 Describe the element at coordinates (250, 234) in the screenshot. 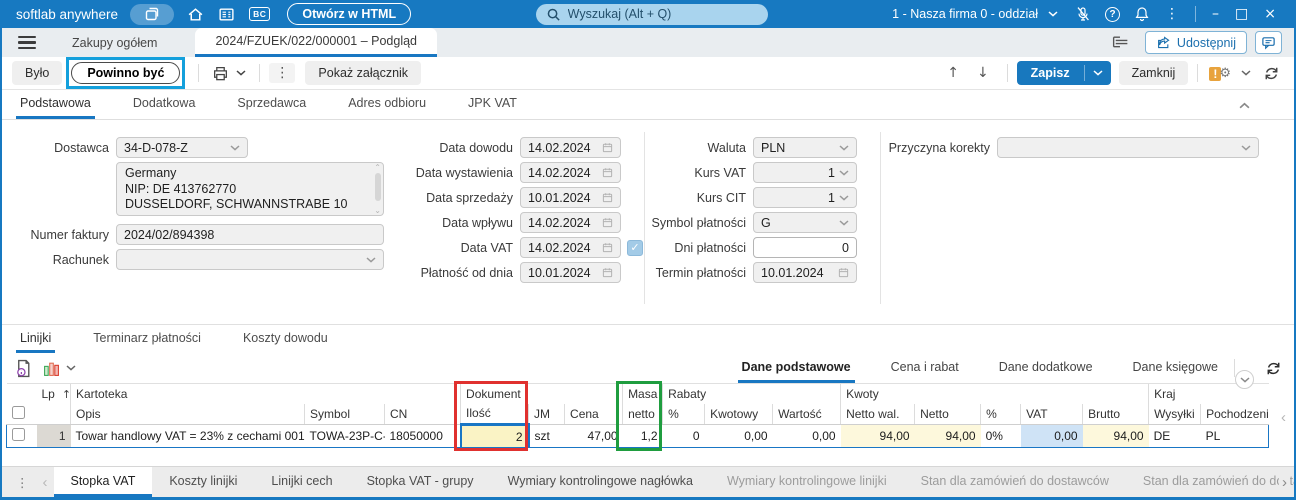

I see `numer-faktury-input: 2024/02/894398` at that location.